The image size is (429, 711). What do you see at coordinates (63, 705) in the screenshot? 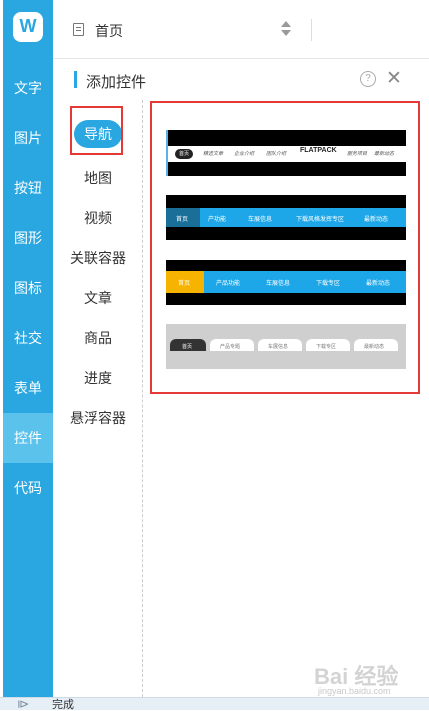
I see `status-text: 完成` at bounding box center [63, 705].